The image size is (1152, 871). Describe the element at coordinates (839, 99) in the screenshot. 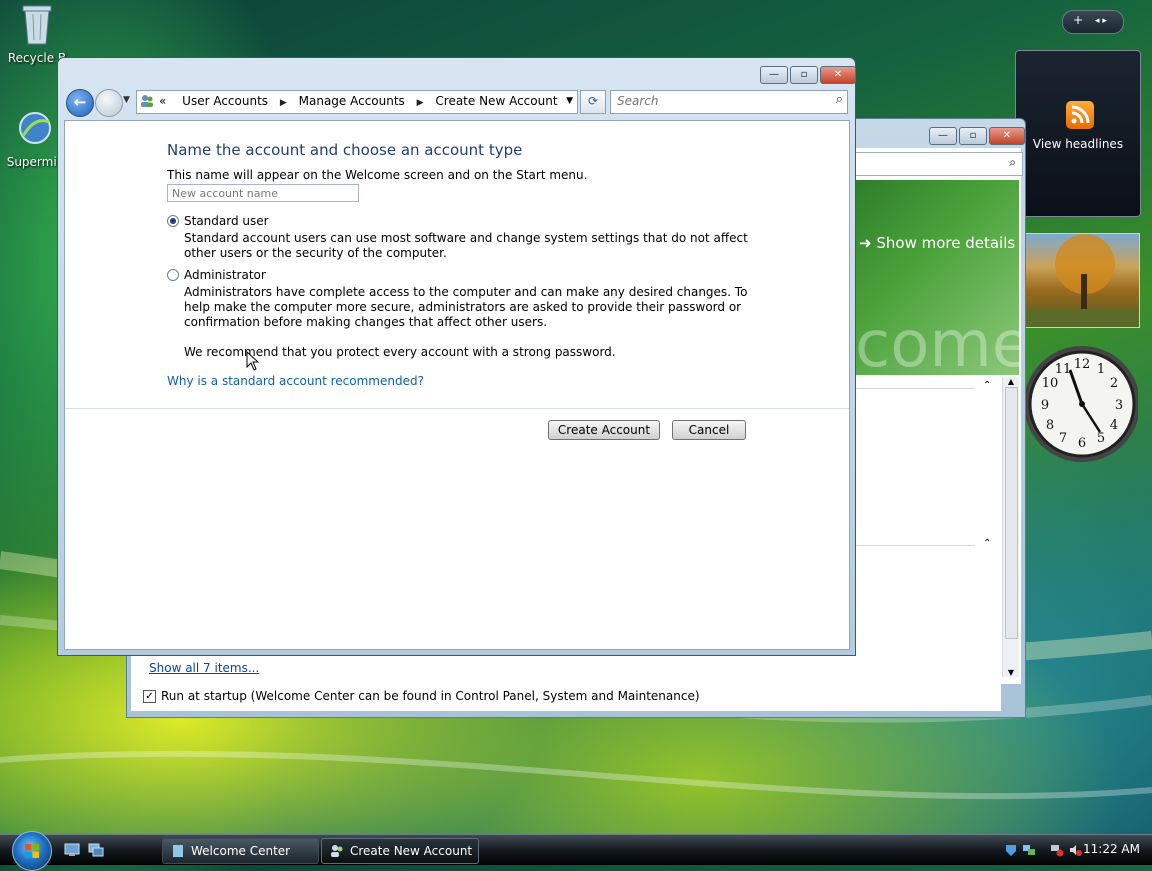

I see `search-icon: ⌕` at that location.